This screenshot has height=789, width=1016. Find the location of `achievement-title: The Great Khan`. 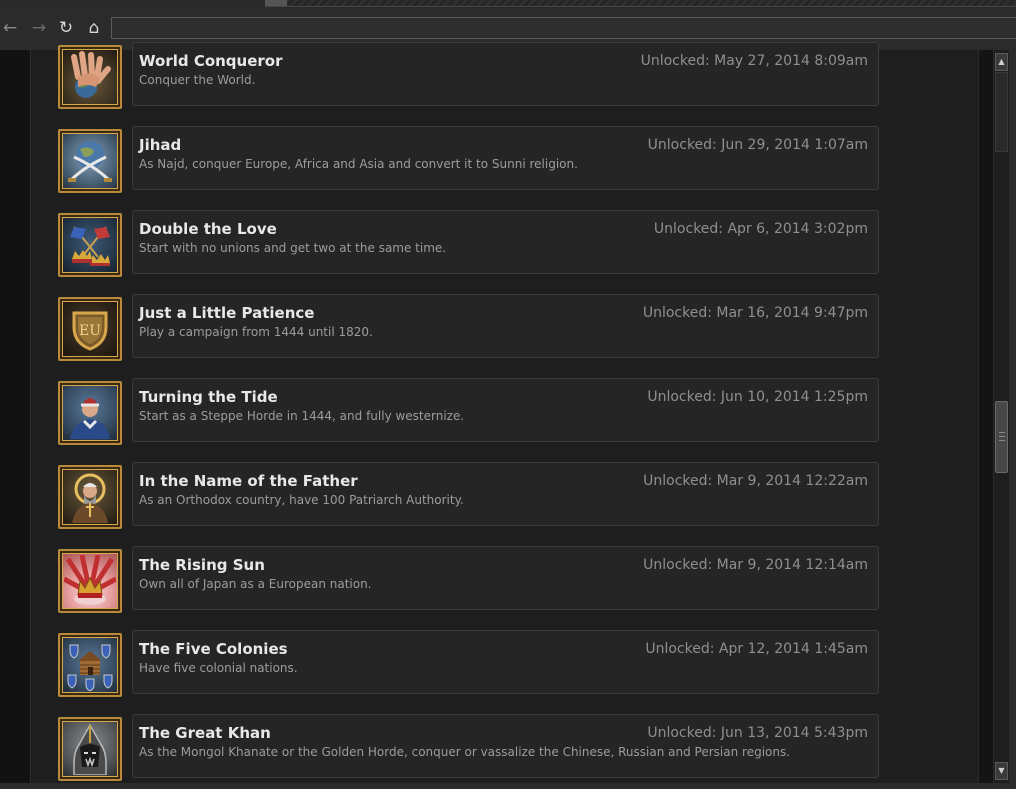

achievement-title: The Great Khan is located at coordinates (205, 733).